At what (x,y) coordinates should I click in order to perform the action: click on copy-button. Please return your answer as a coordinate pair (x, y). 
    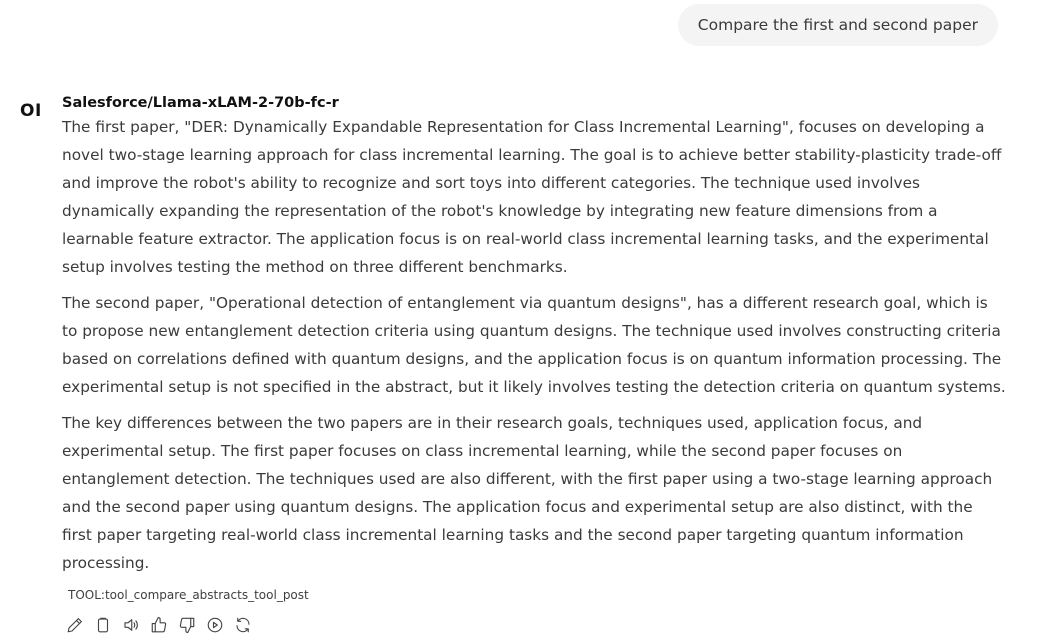
    Looking at the image, I should click on (103, 625).